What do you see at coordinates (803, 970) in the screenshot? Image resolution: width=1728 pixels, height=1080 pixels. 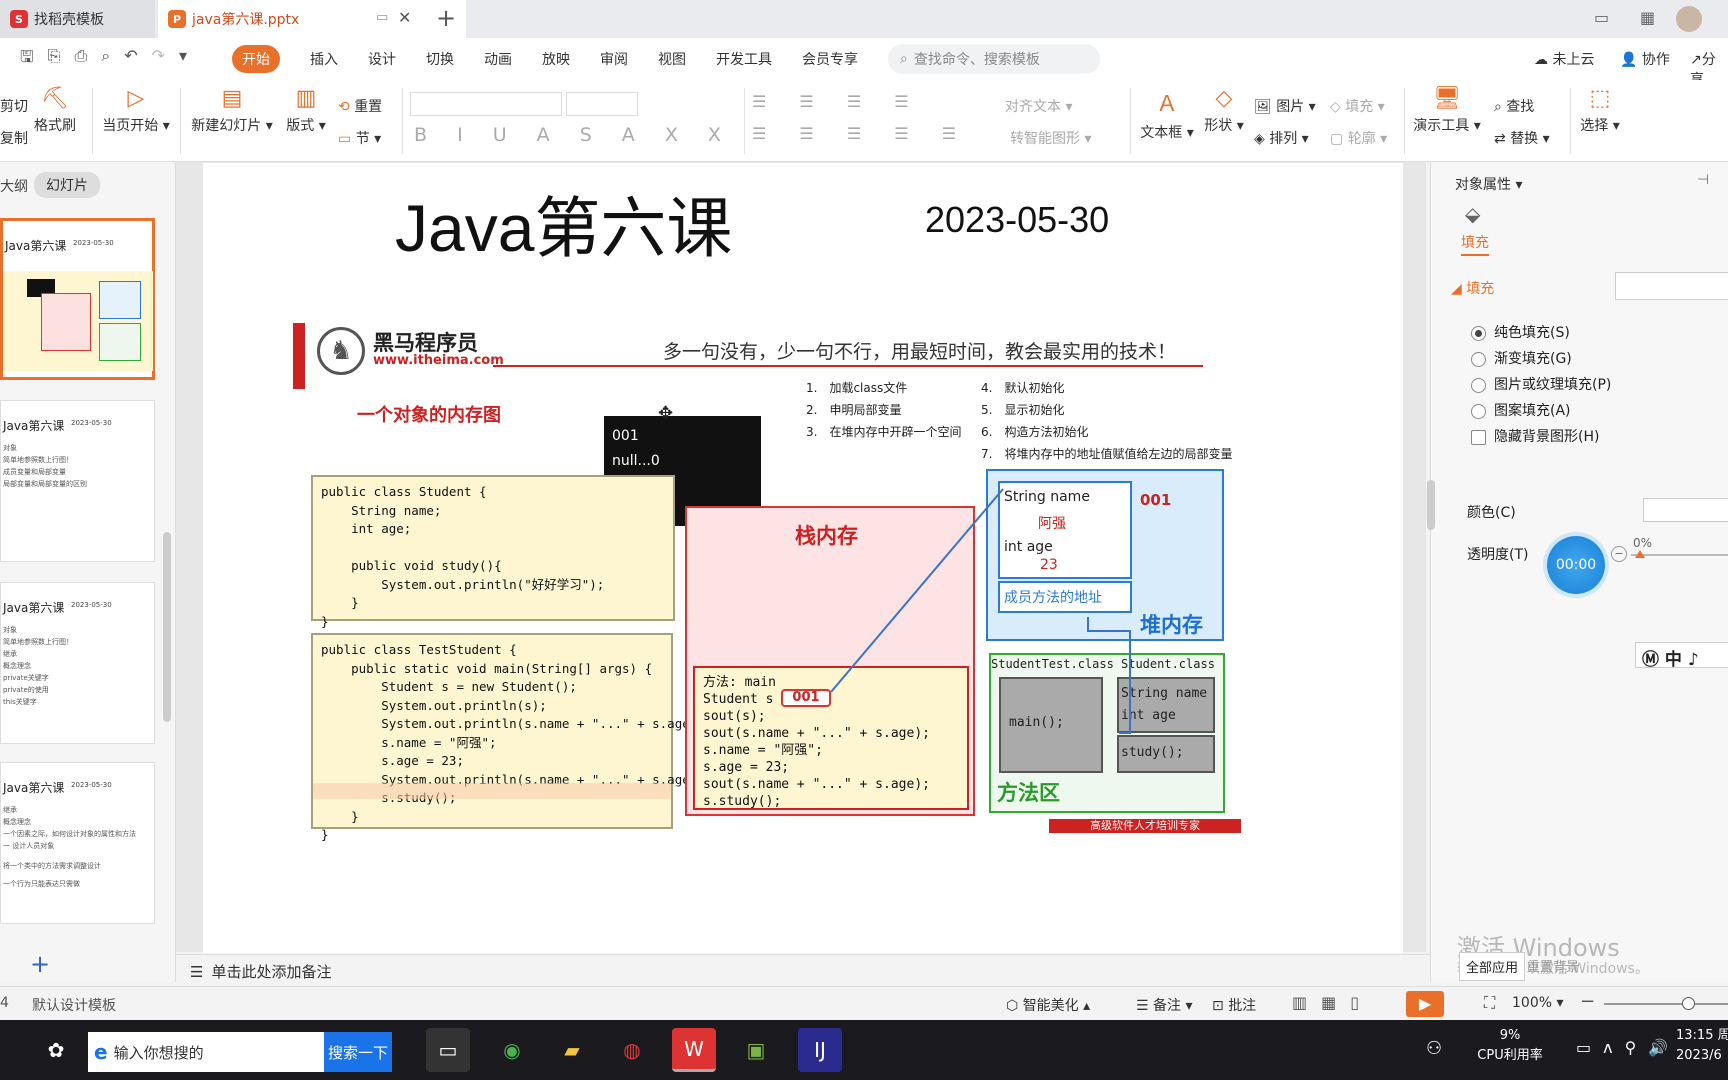 I see `notes-bar: ☰ 单击此处添加备注` at bounding box center [803, 970].